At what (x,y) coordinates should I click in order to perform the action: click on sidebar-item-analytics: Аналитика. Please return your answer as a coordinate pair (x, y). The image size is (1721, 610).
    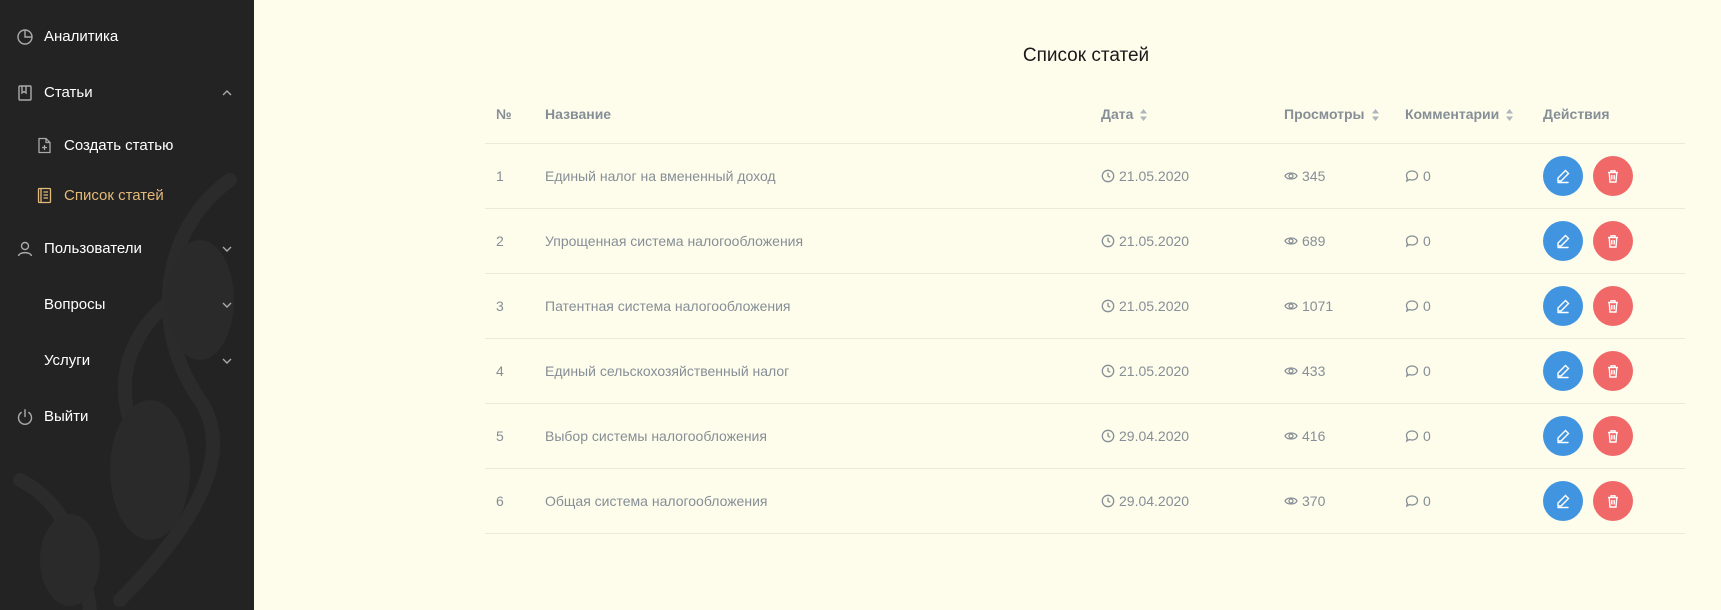
    Looking at the image, I should click on (127, 37).